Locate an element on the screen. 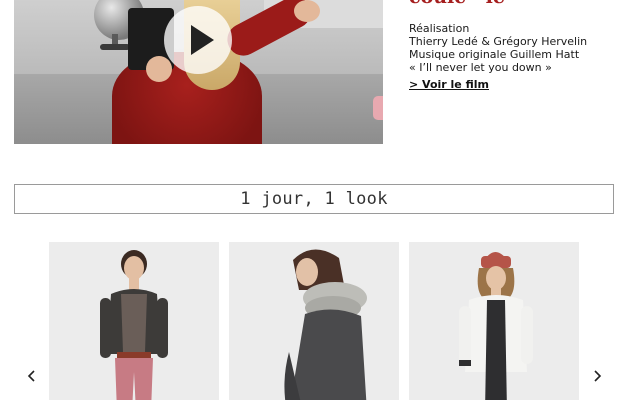 The image size is (628, 400). video-heading-partial: coulc’ ‘lé is located at coordinates (457, 4).